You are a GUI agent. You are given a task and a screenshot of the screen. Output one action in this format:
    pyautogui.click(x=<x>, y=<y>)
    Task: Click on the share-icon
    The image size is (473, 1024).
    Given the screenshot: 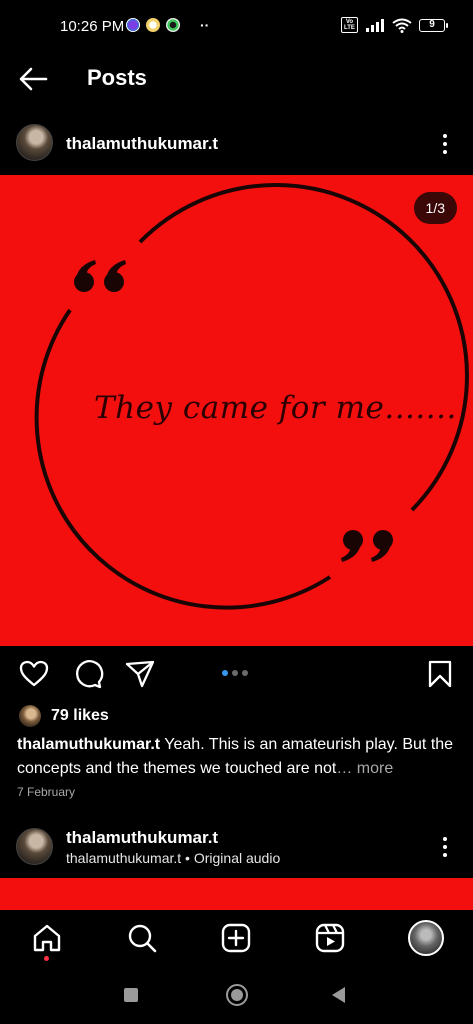 What is the action you would take?
    pyautogui.click(x=140, y=674)
    